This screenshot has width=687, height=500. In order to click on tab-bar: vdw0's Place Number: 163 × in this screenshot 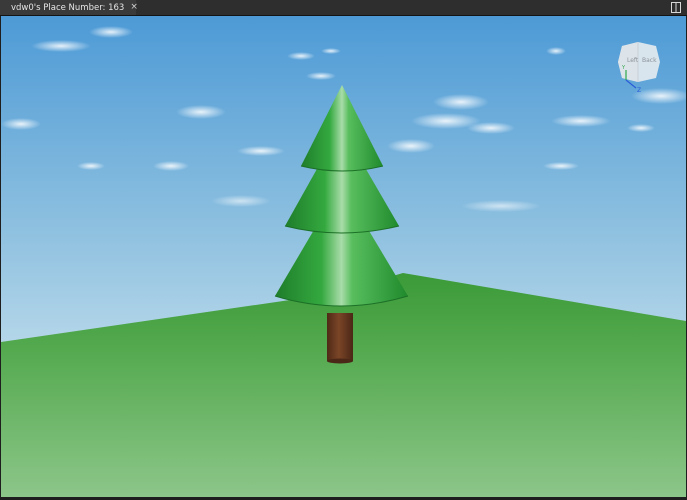, I will do `click(343, 8)`.